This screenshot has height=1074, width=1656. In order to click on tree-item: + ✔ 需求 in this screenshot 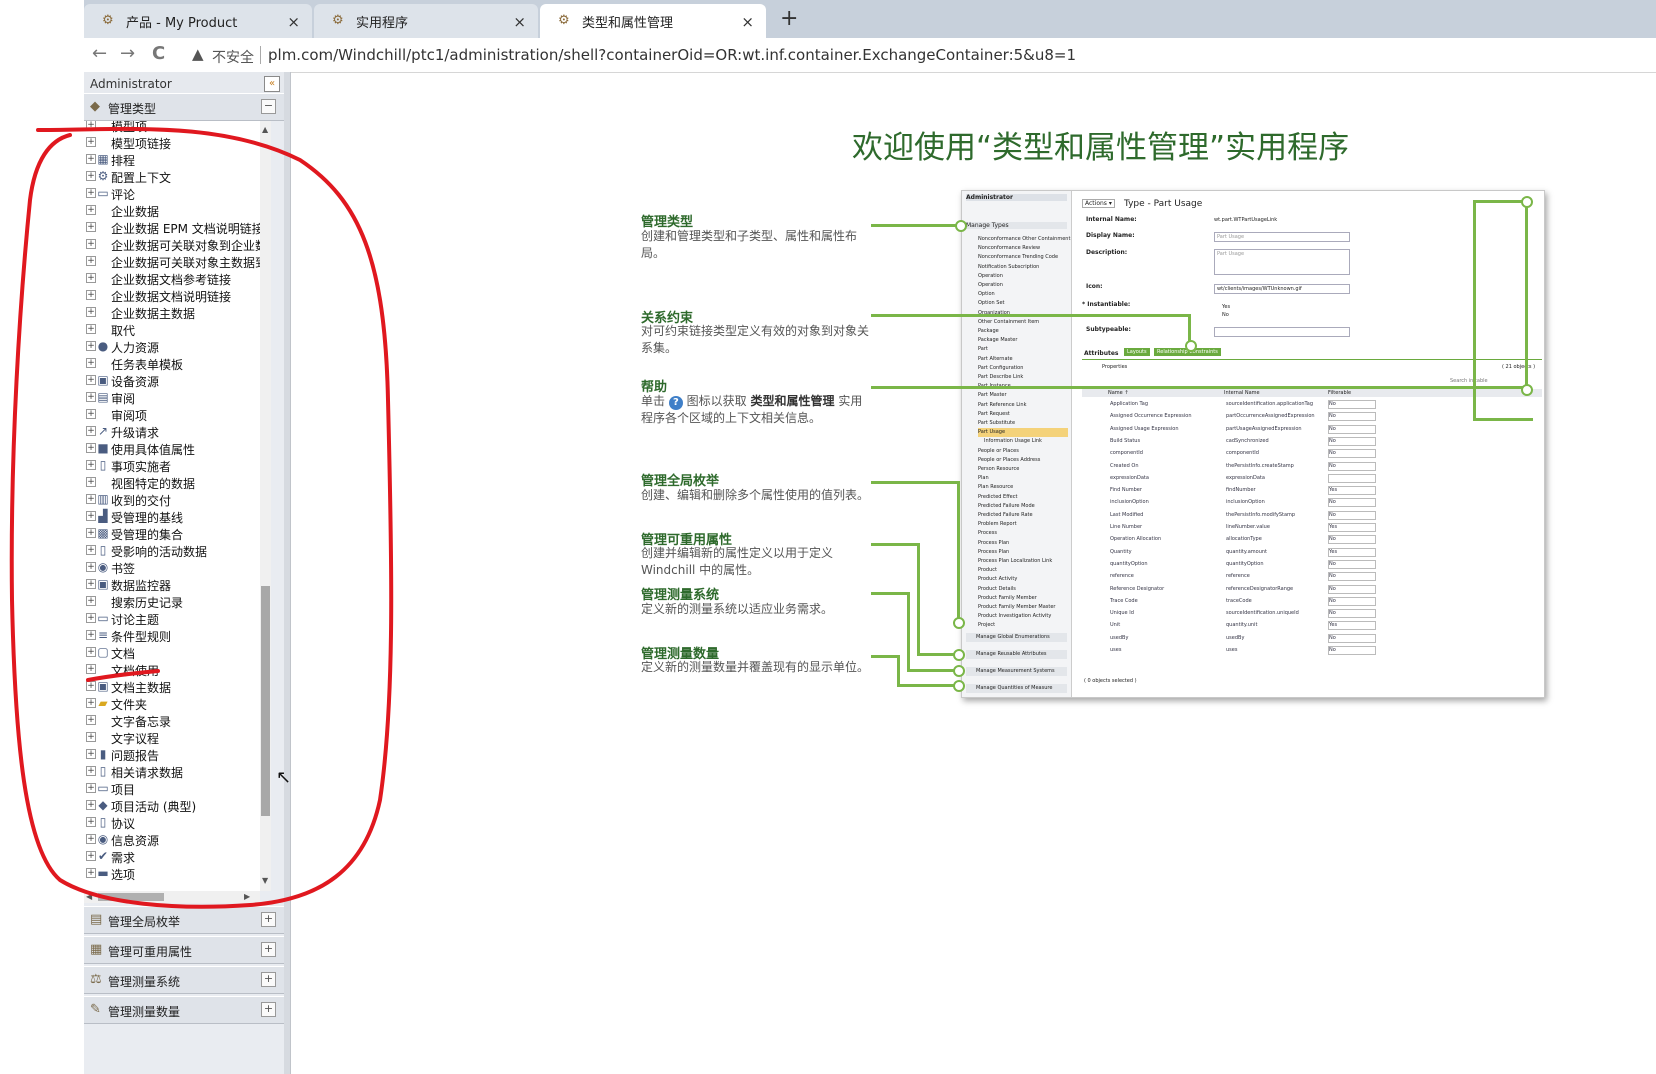, I will do `click(172, 856)`.